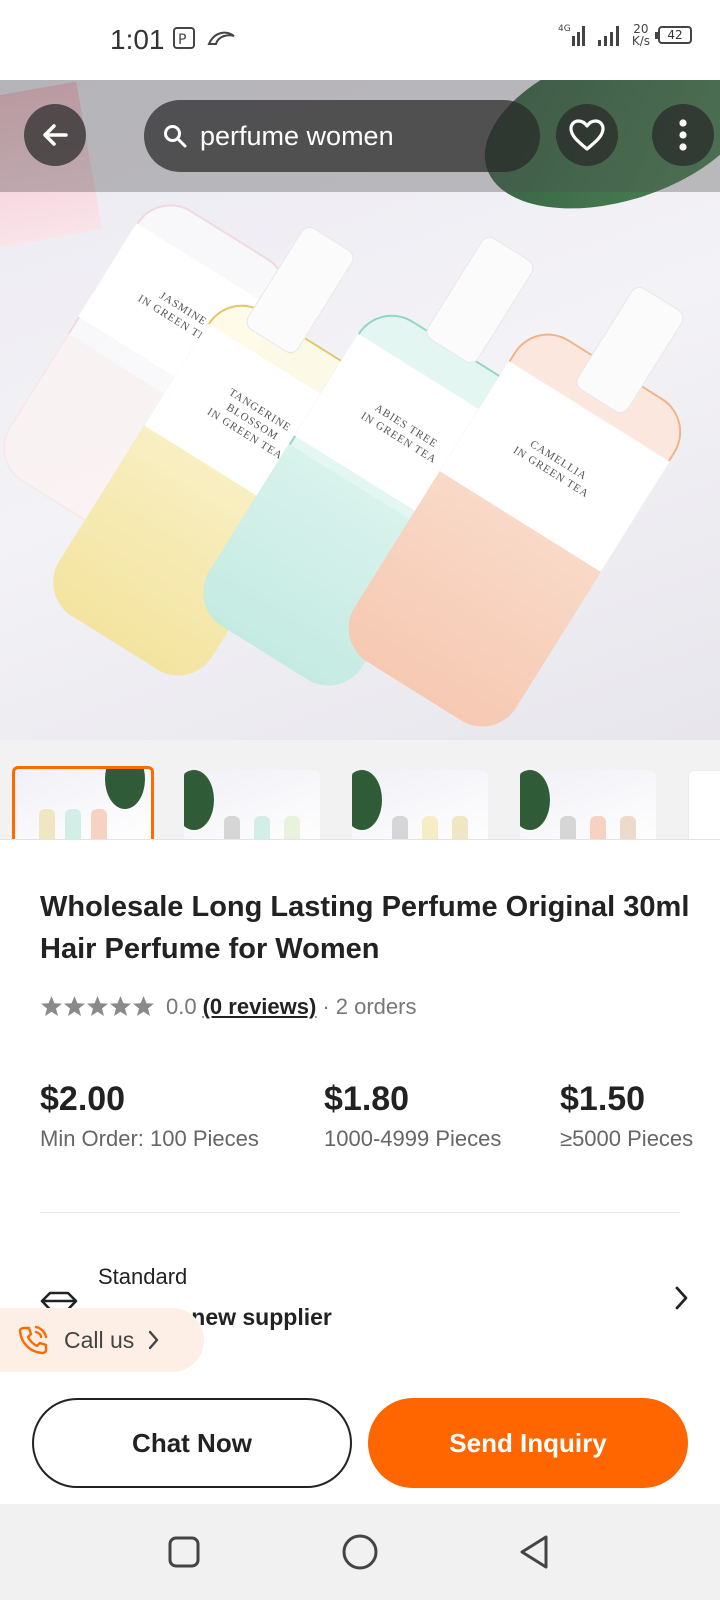  I want to click on rating-row: 0.0 (0 reviews) · 2 orders, so click(228, 1007).